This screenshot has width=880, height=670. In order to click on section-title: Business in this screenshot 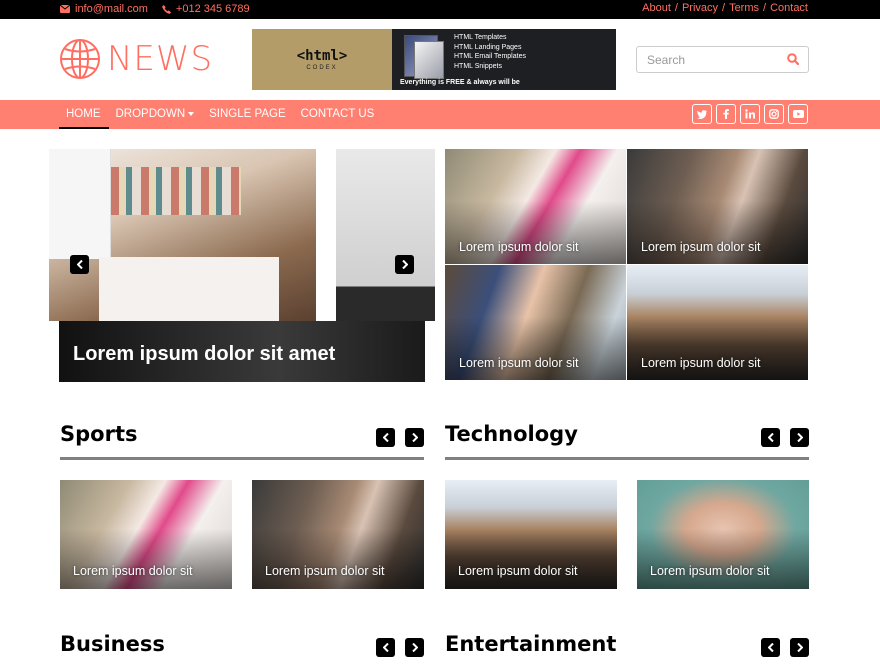, I will do `click(112, 644)`.